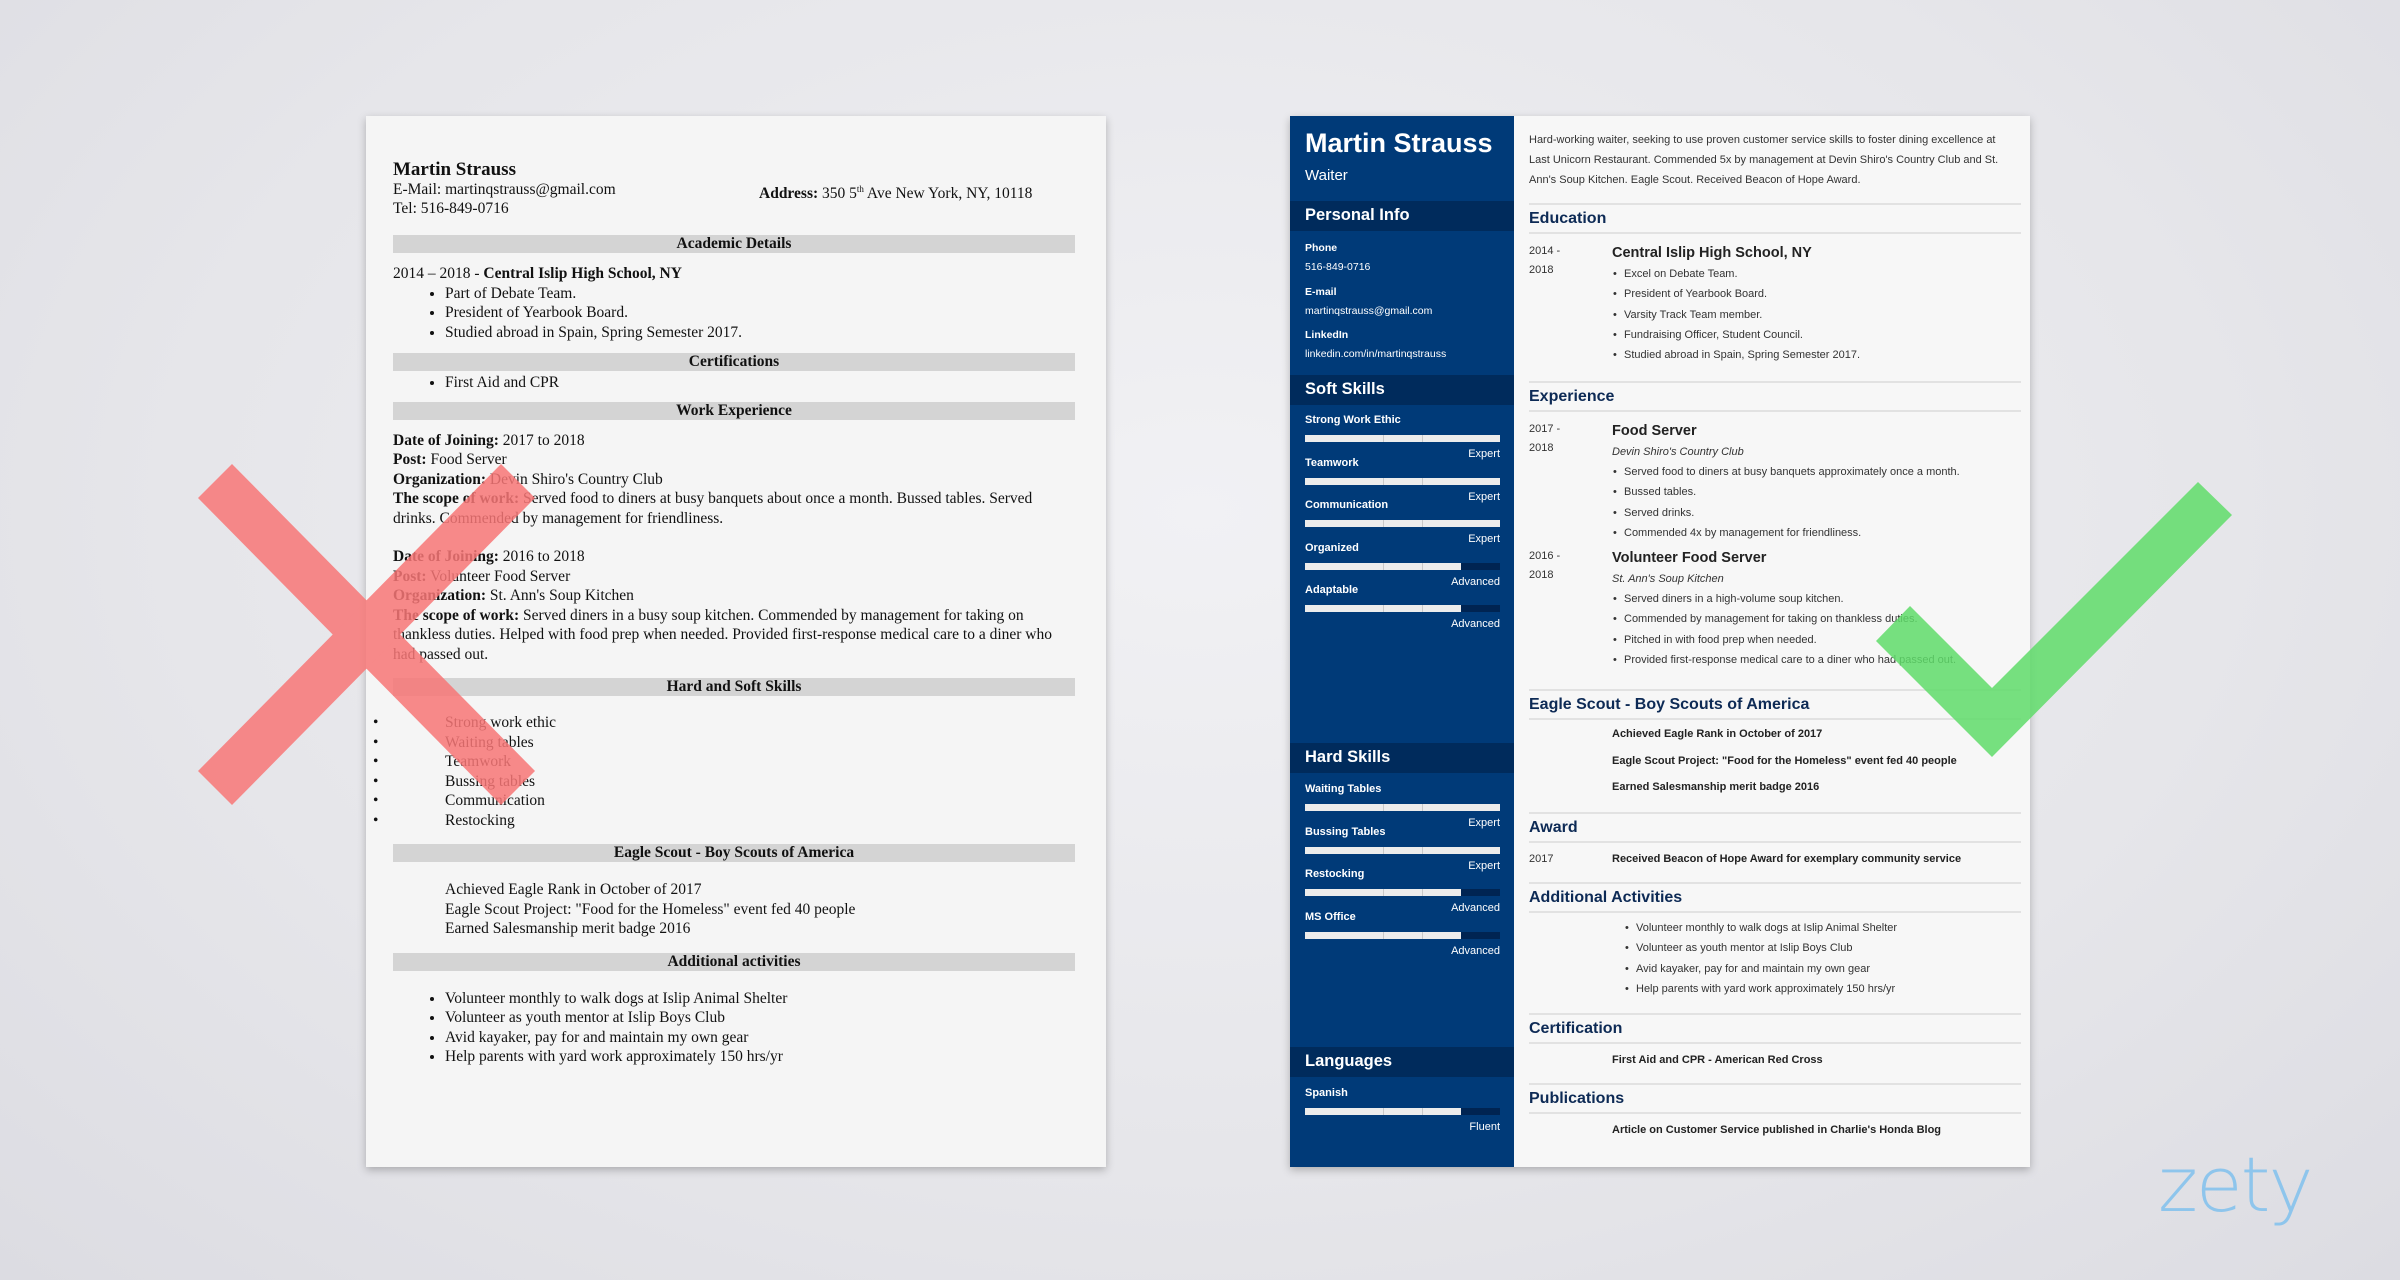 This screenshot has height=1280, width=2400. What do you see at coordinates (1817, 315) in the screenshot?
I see `list-item: Varsity Track Team member.` at bounding box center [1817, 315].